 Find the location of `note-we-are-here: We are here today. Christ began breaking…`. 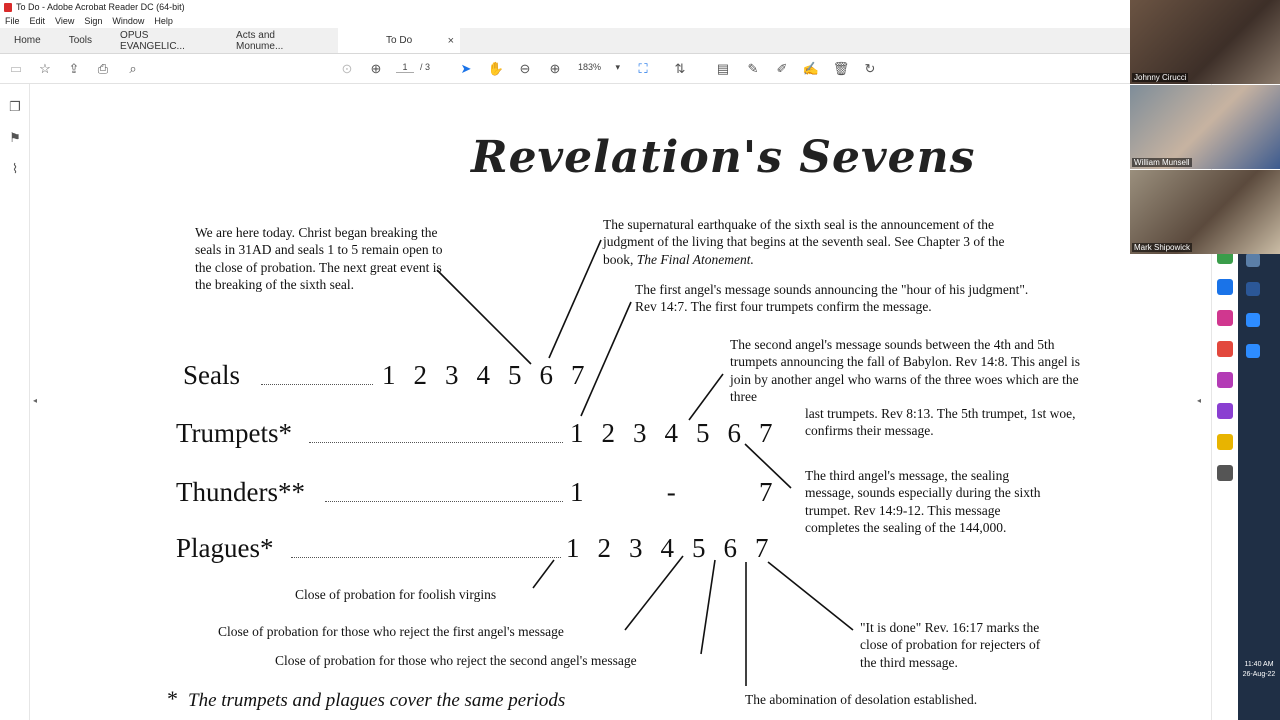

note-we-are-here: We are here today. Christ began breaking… is located at coordinates (319, 259).